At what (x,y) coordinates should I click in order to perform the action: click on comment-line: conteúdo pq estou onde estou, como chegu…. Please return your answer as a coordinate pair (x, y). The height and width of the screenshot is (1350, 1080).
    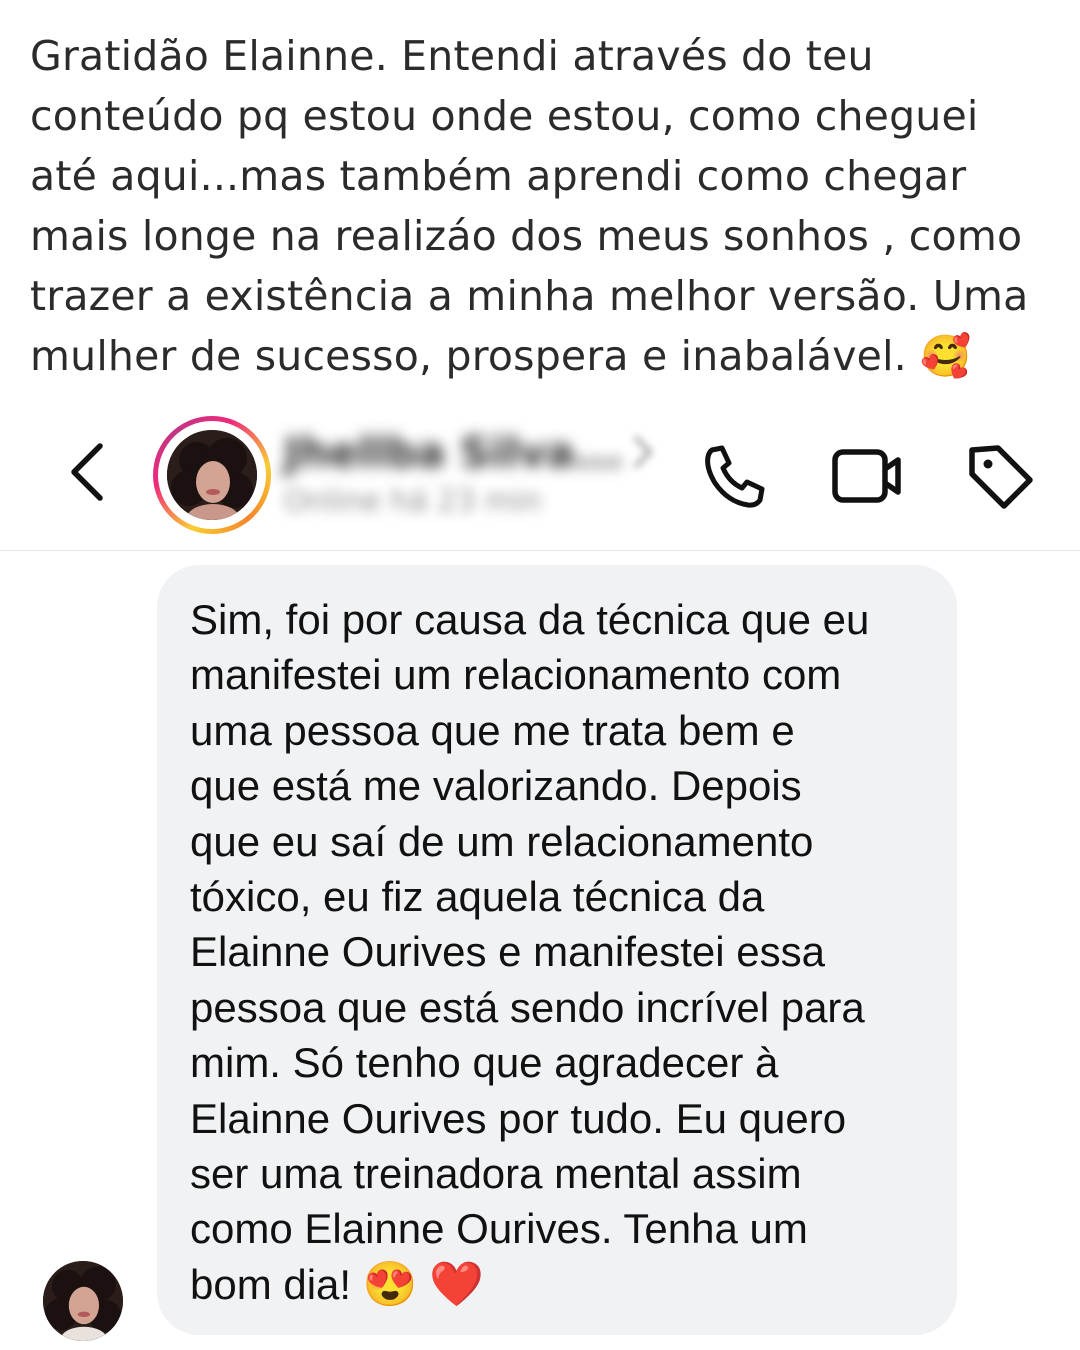
    Looking at the image, I should click on (504, 116).